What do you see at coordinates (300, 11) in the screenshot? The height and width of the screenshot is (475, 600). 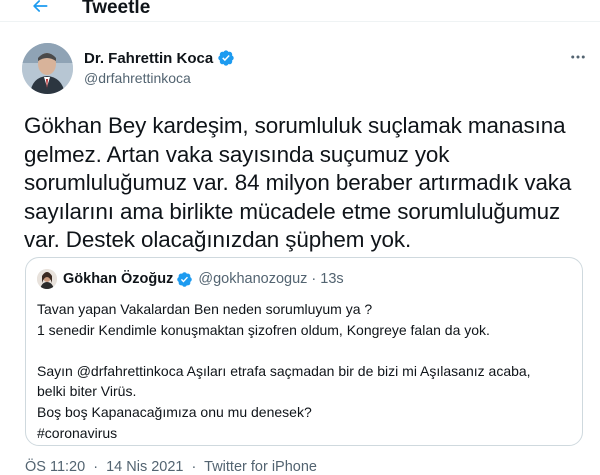 I see `top-header: Tweetle` at bounding box center [300, 11].